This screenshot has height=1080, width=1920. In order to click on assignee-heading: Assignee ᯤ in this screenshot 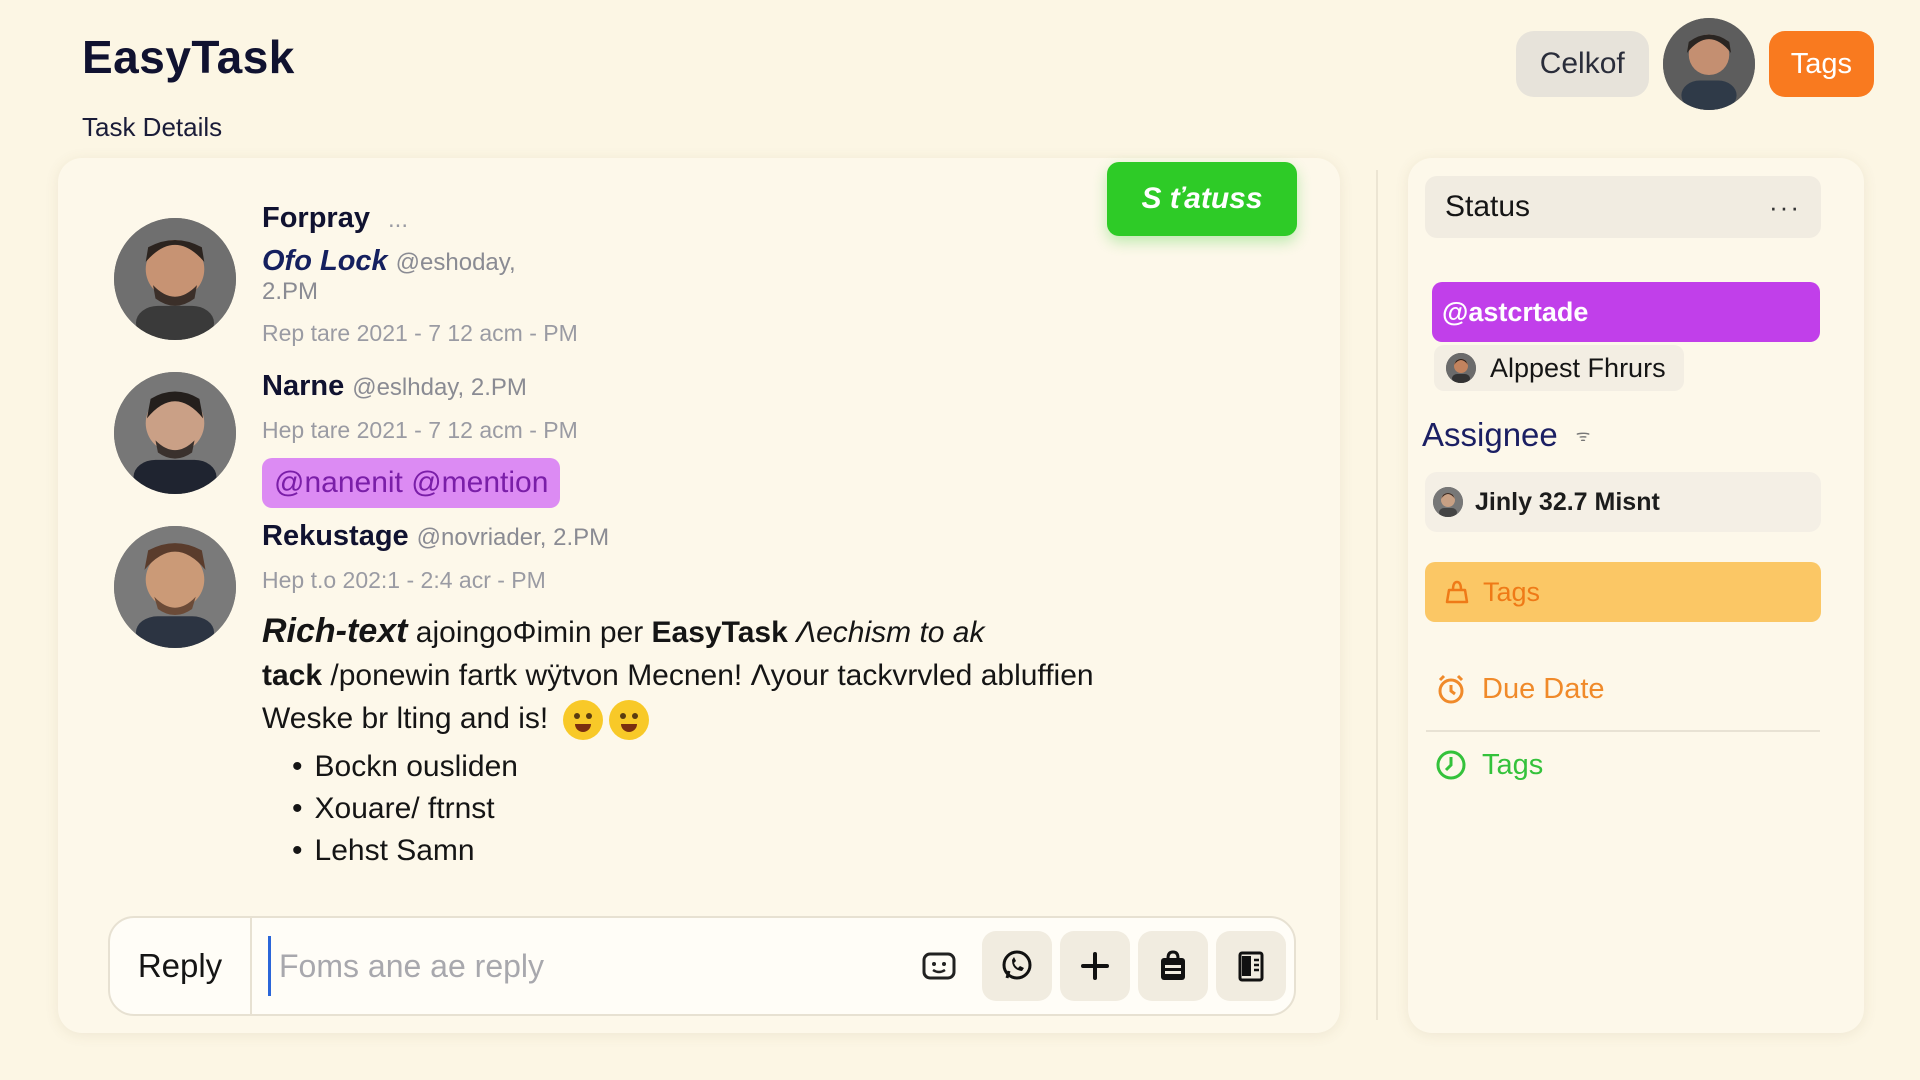, I will do `click(1506, 435)`.